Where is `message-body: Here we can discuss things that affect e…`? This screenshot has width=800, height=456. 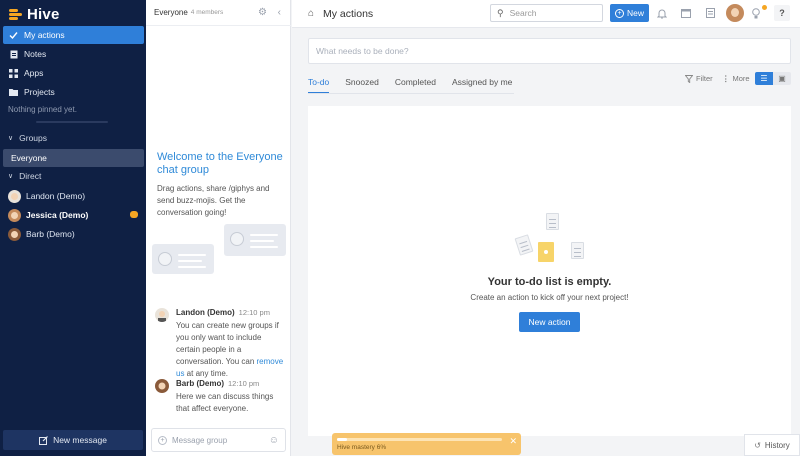
message-body: Here we can discuss things that affect e… is located at coordinates (225, 402).